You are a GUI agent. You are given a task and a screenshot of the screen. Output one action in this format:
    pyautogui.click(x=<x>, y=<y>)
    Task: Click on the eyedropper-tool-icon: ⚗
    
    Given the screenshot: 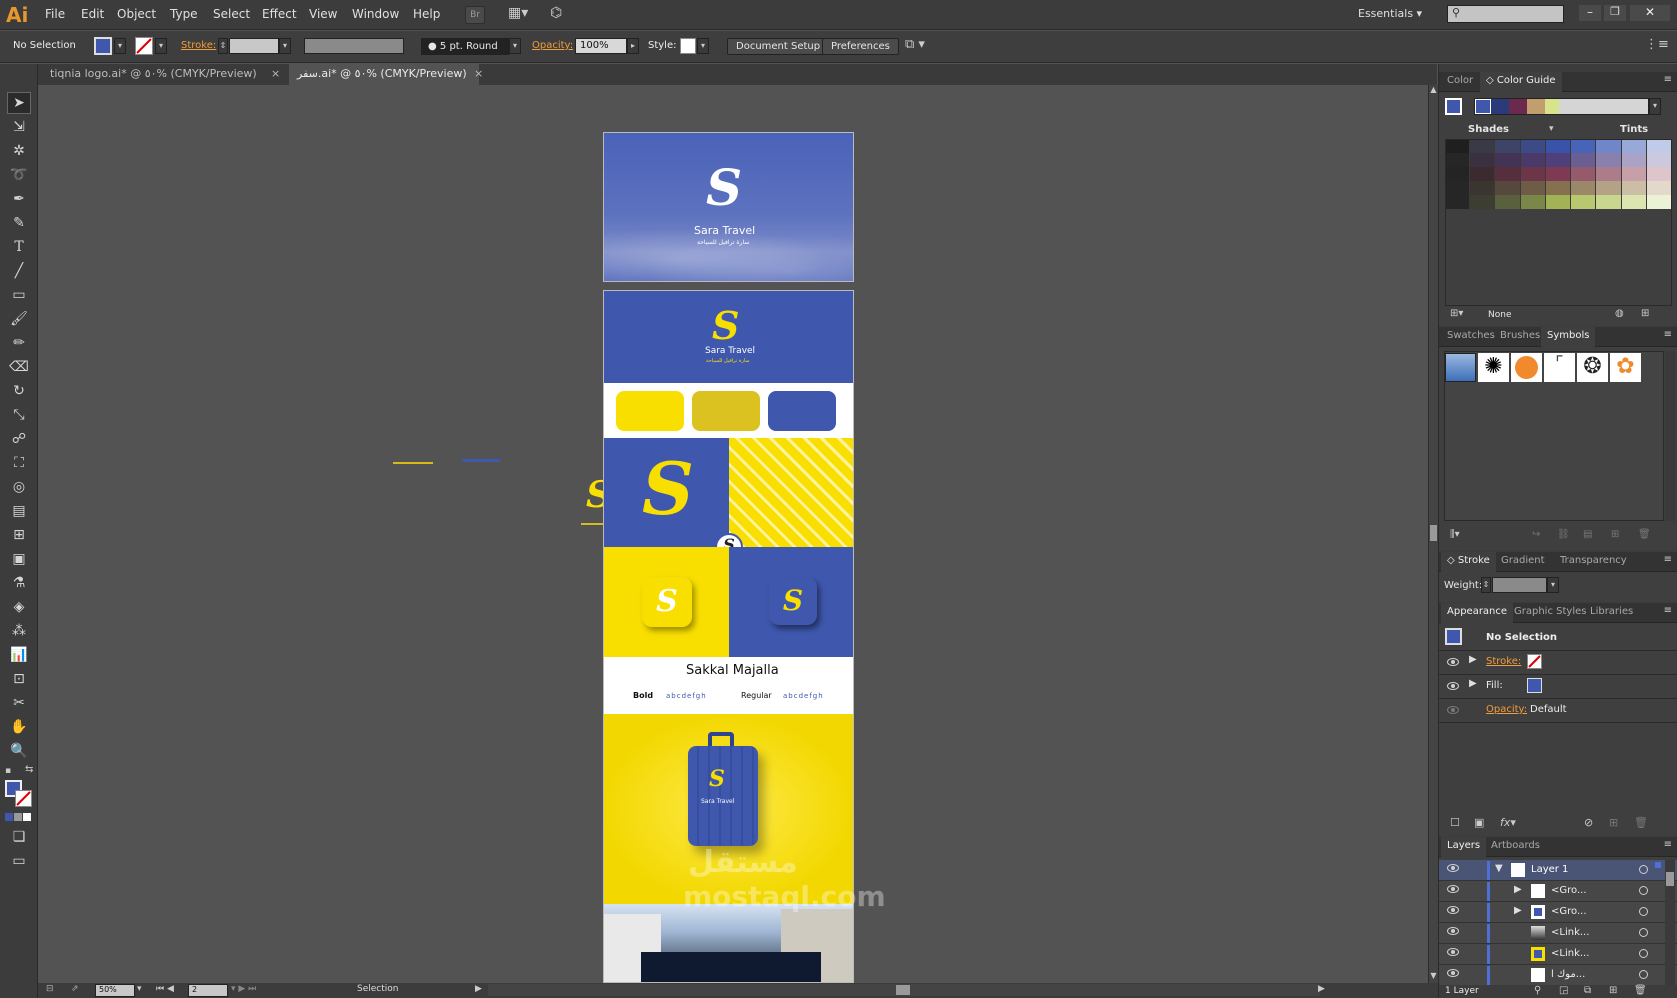 What is the action you would take?
    pyautogui.click(x=19, y=583)
    